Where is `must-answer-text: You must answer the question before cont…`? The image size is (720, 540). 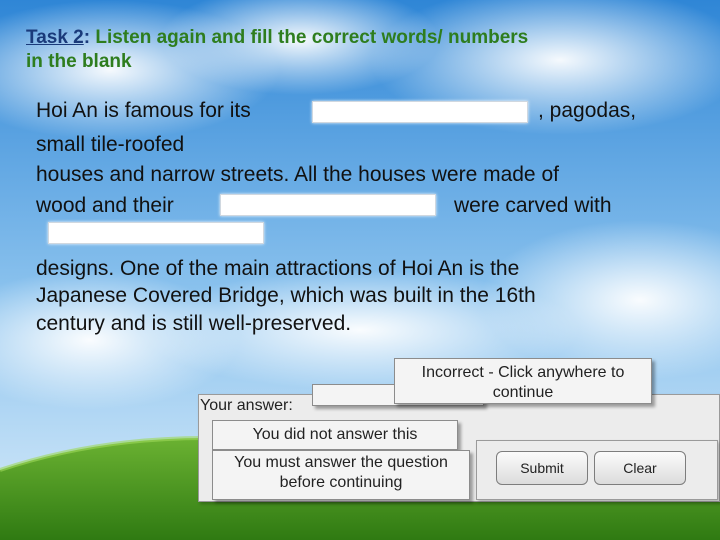
must-answer-text: You must answer the question before cont… is located at coordinates (341, 472).